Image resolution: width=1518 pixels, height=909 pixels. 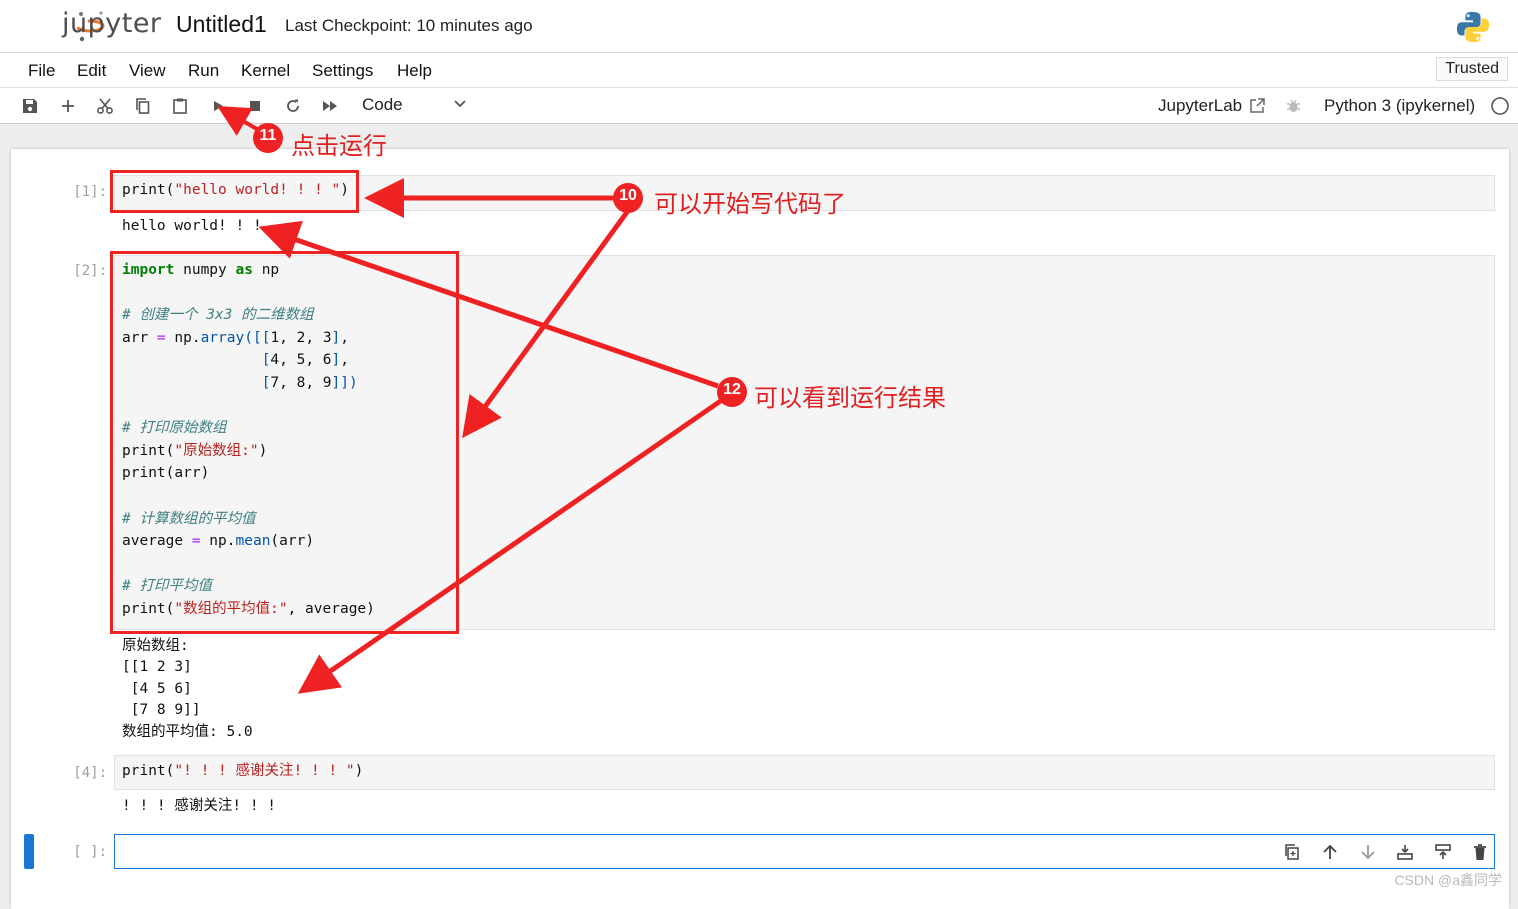 I want to click on python-logo-icon, so click(x=1473, y=27).